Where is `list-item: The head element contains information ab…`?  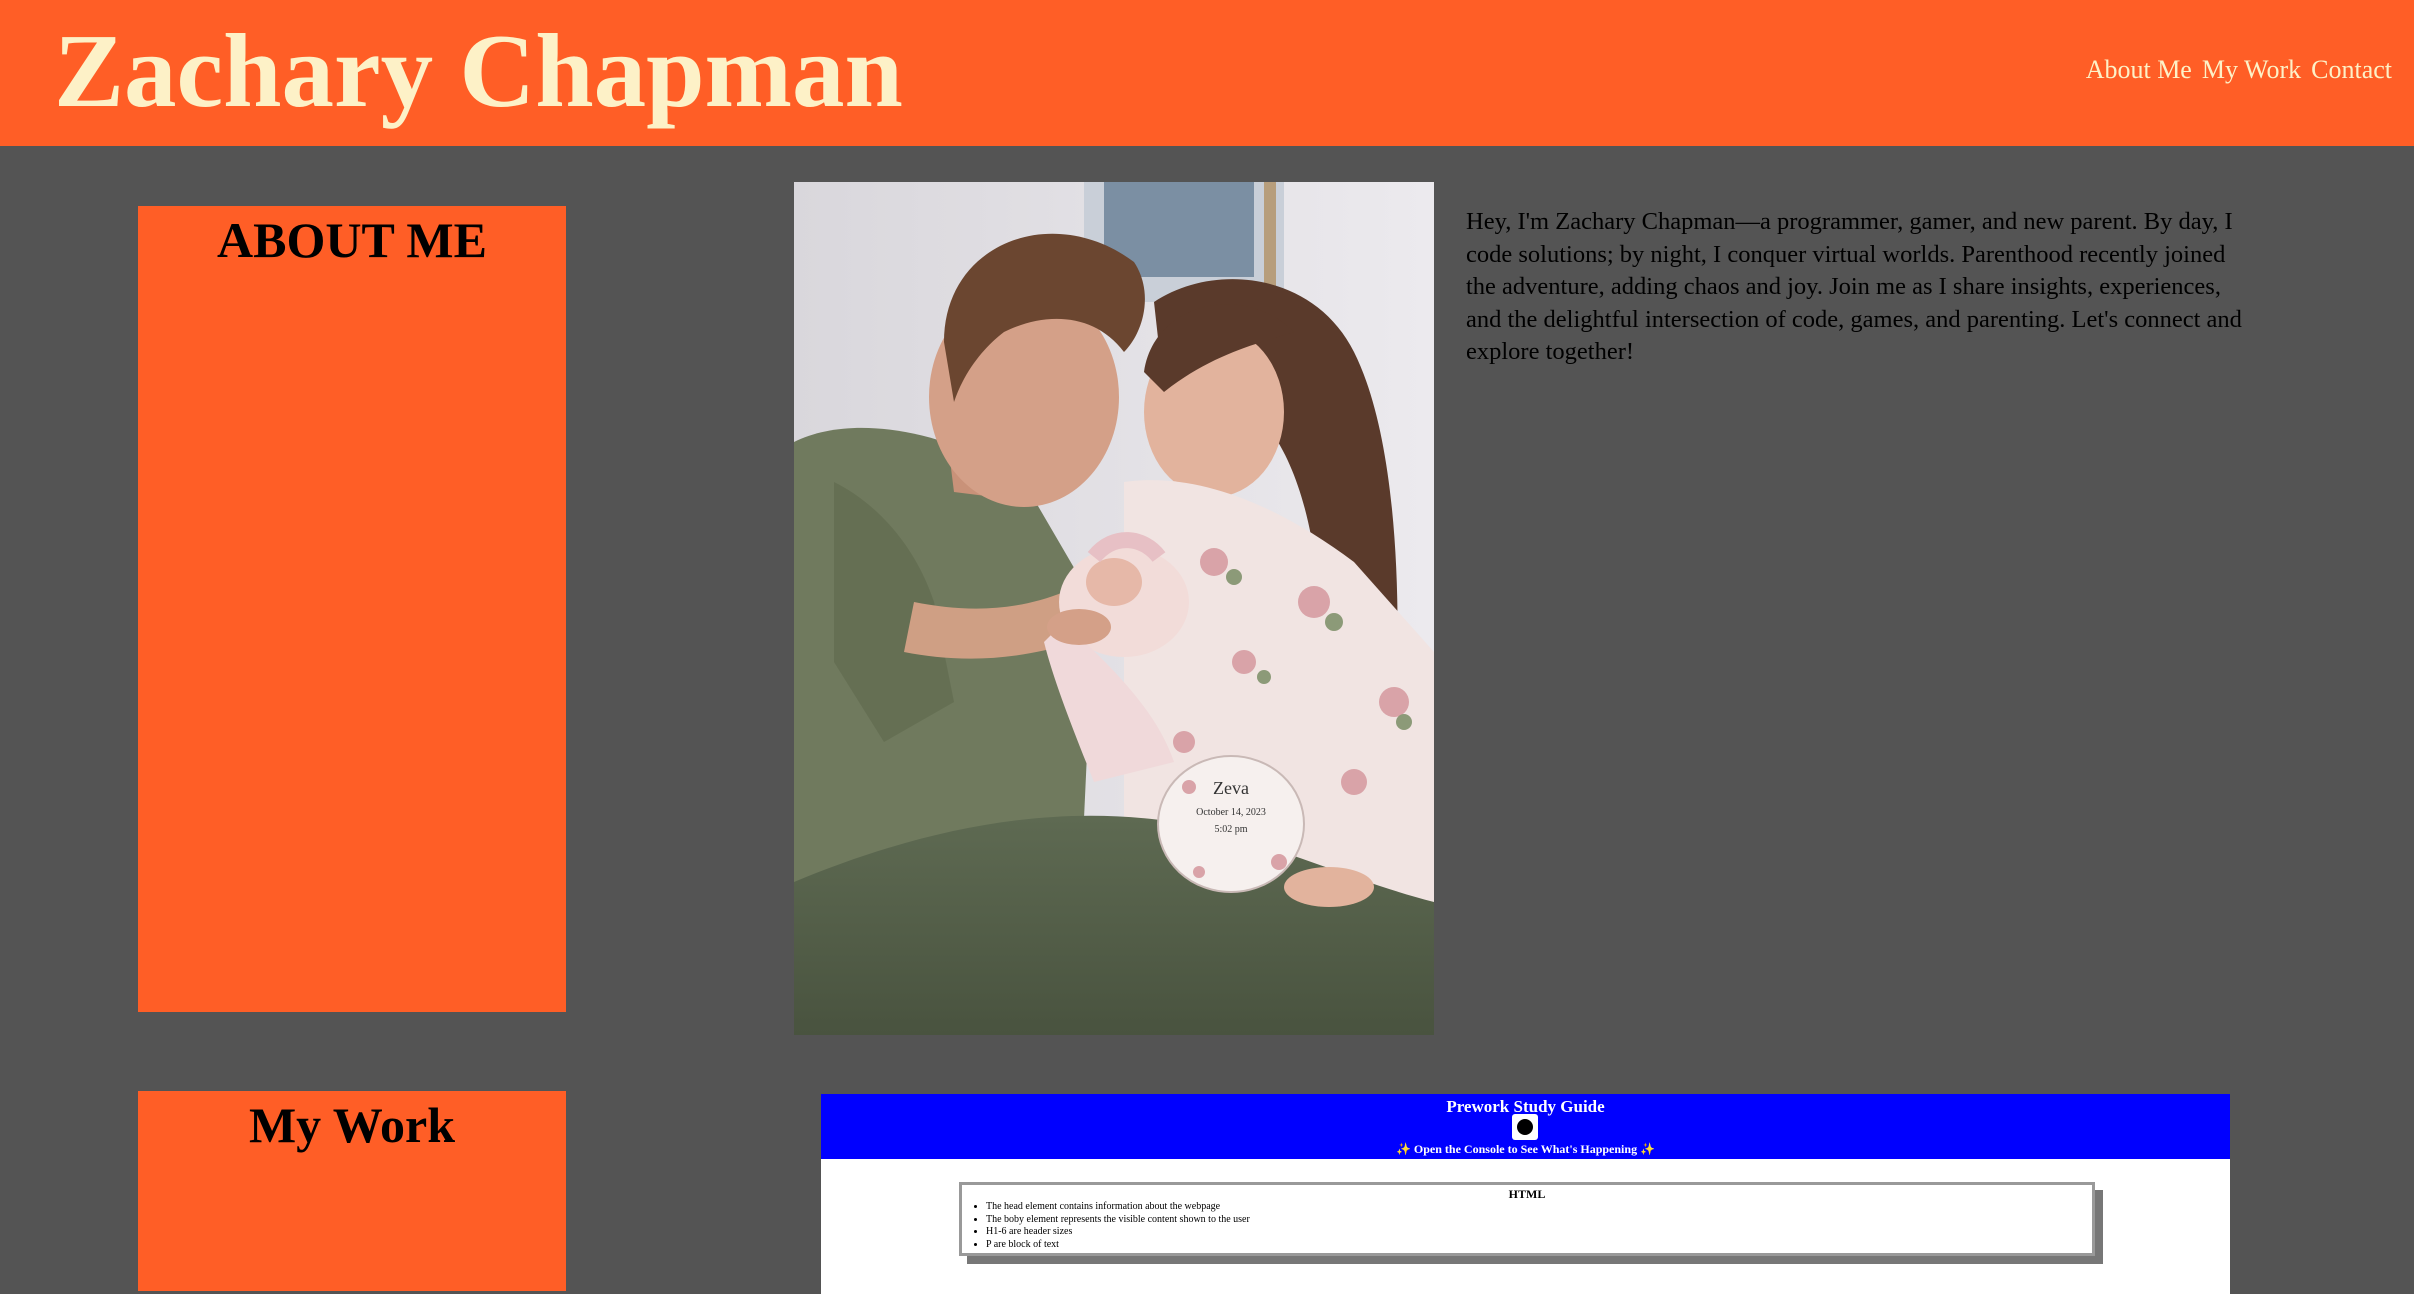 list-item: The head element contains information ab… is located at coordinates (1118, 1207).